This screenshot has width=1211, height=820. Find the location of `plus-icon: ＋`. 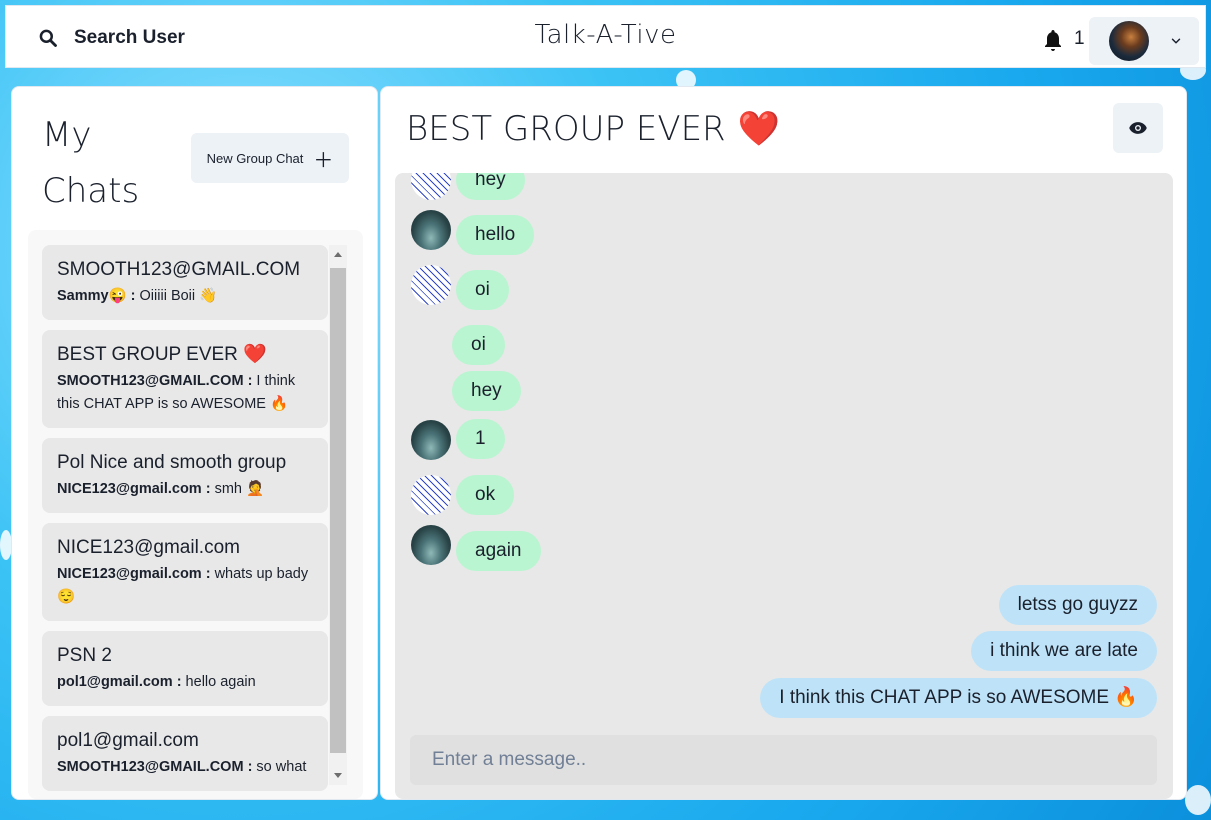

plus-icon: ＋ is located at coordinates (323, 160).